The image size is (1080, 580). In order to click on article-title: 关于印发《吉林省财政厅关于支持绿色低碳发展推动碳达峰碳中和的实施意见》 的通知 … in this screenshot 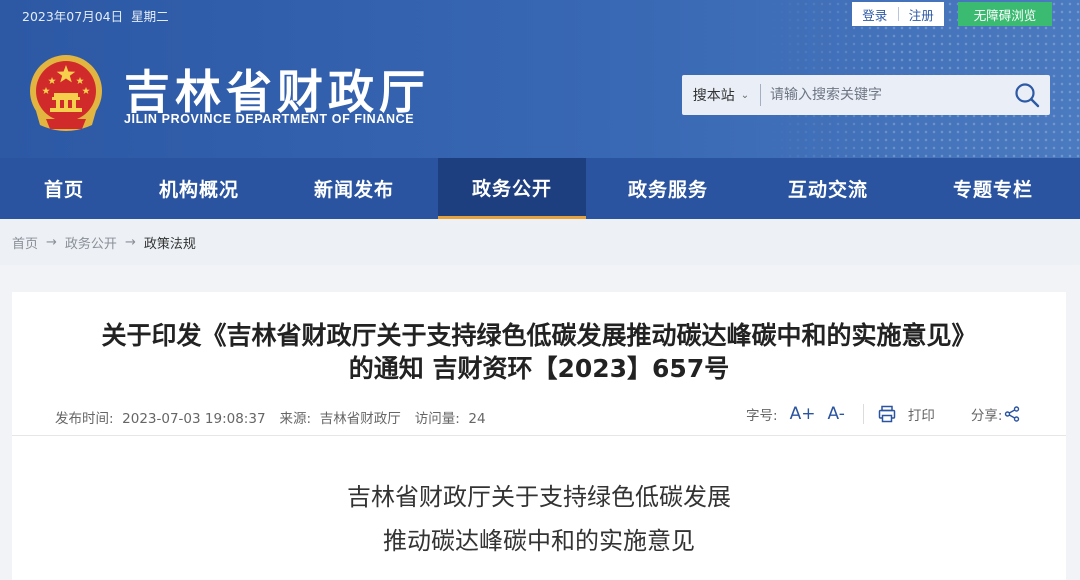, I will do `click(539, 352)`.